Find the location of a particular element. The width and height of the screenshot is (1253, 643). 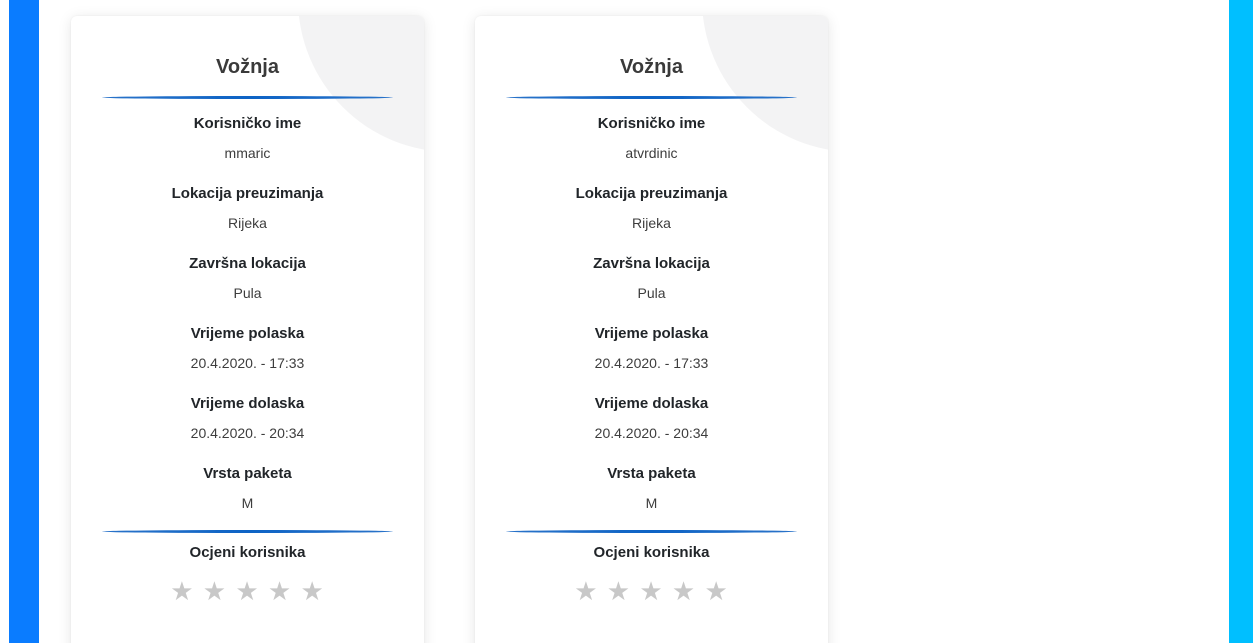

field-value: mmaric is located at coordinates (247, 153).